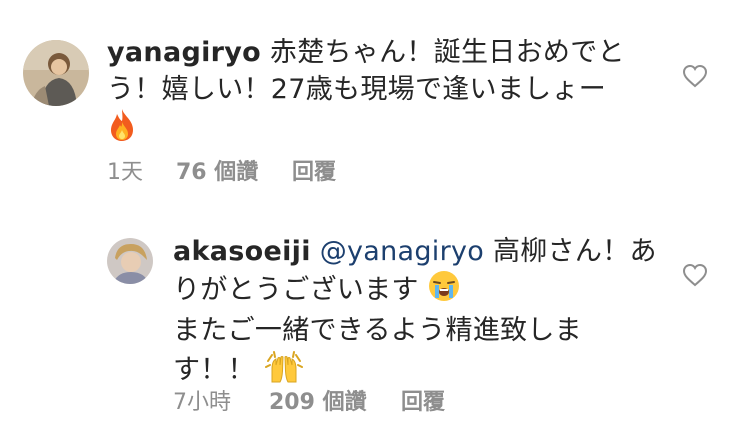 Image resolution: width=750 pixels, height=433 pixels. I want to click on comment-line: またご一緒できるよう精進致しま, so click(377, 330).